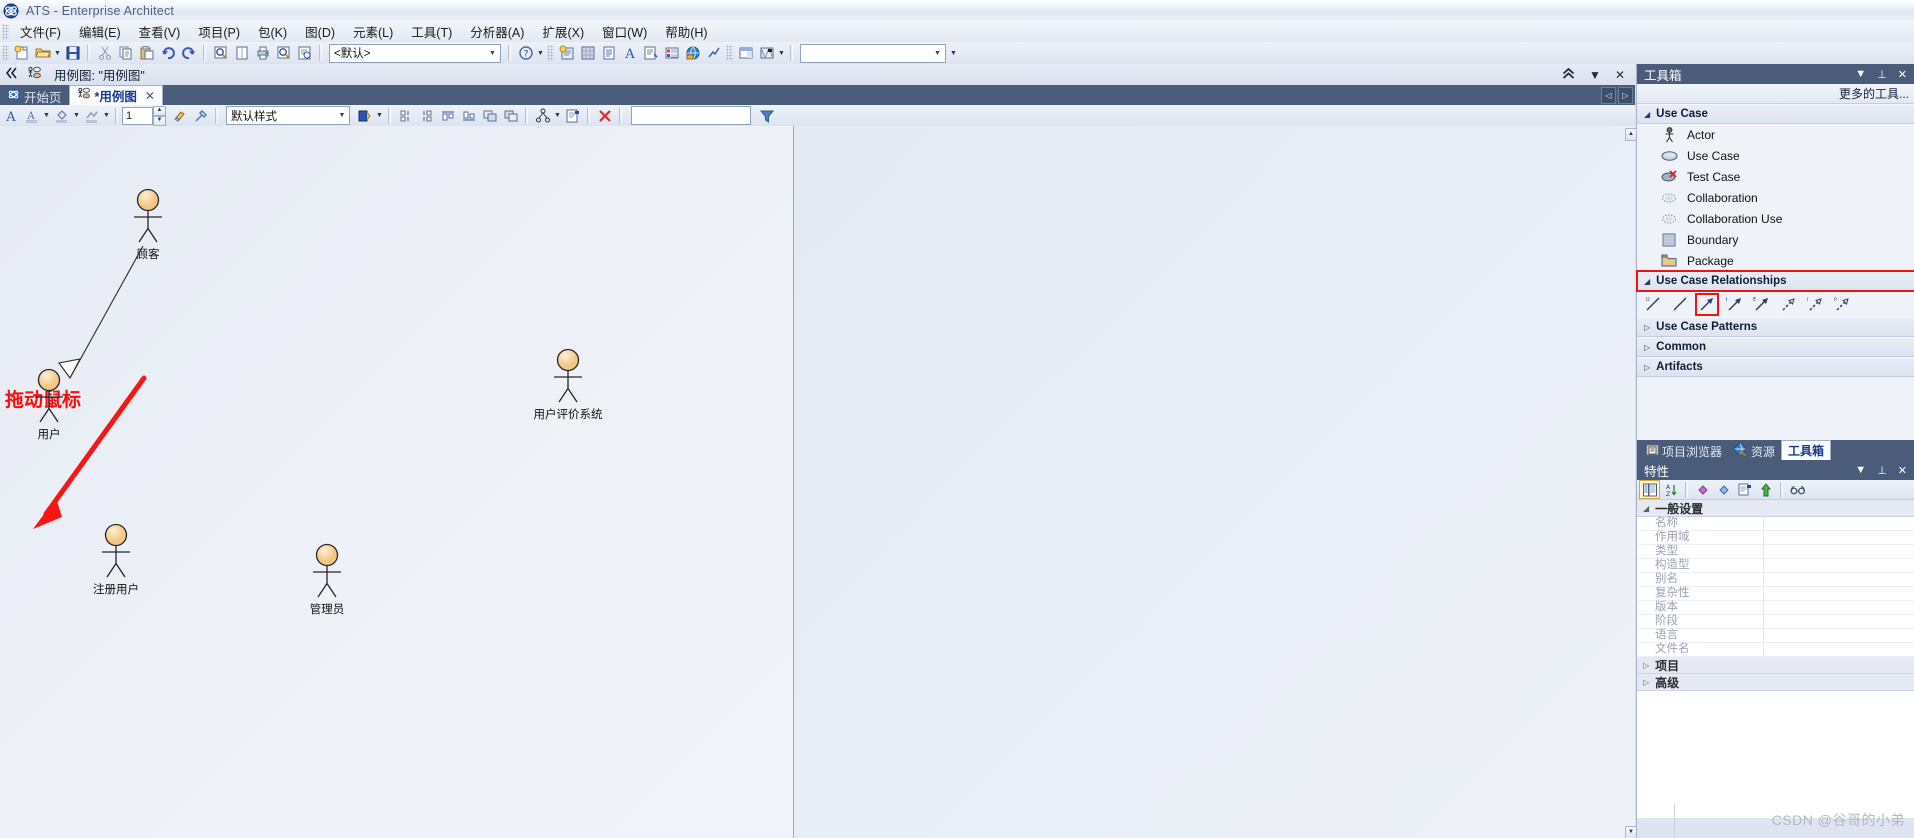 This screenshot has width=1914, height=838. What do you see at coordinates (364, 116) in the screenshot?
I see `save-style-icon` at bounding box center [364, 116].